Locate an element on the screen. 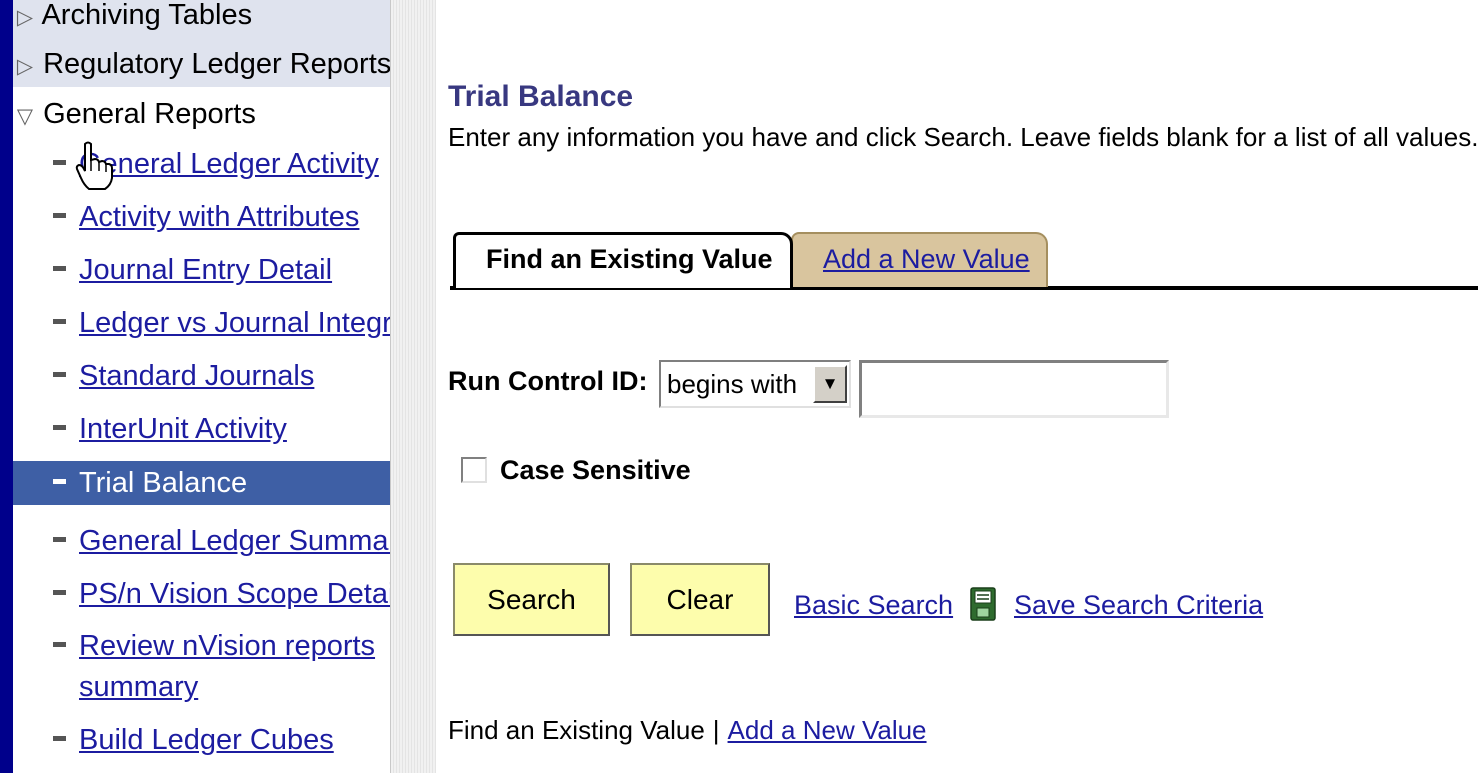 The image size is (1478, 773). nav-item-general-ledger-activity: General Ledger Activity is located at coordinates (214, 164).